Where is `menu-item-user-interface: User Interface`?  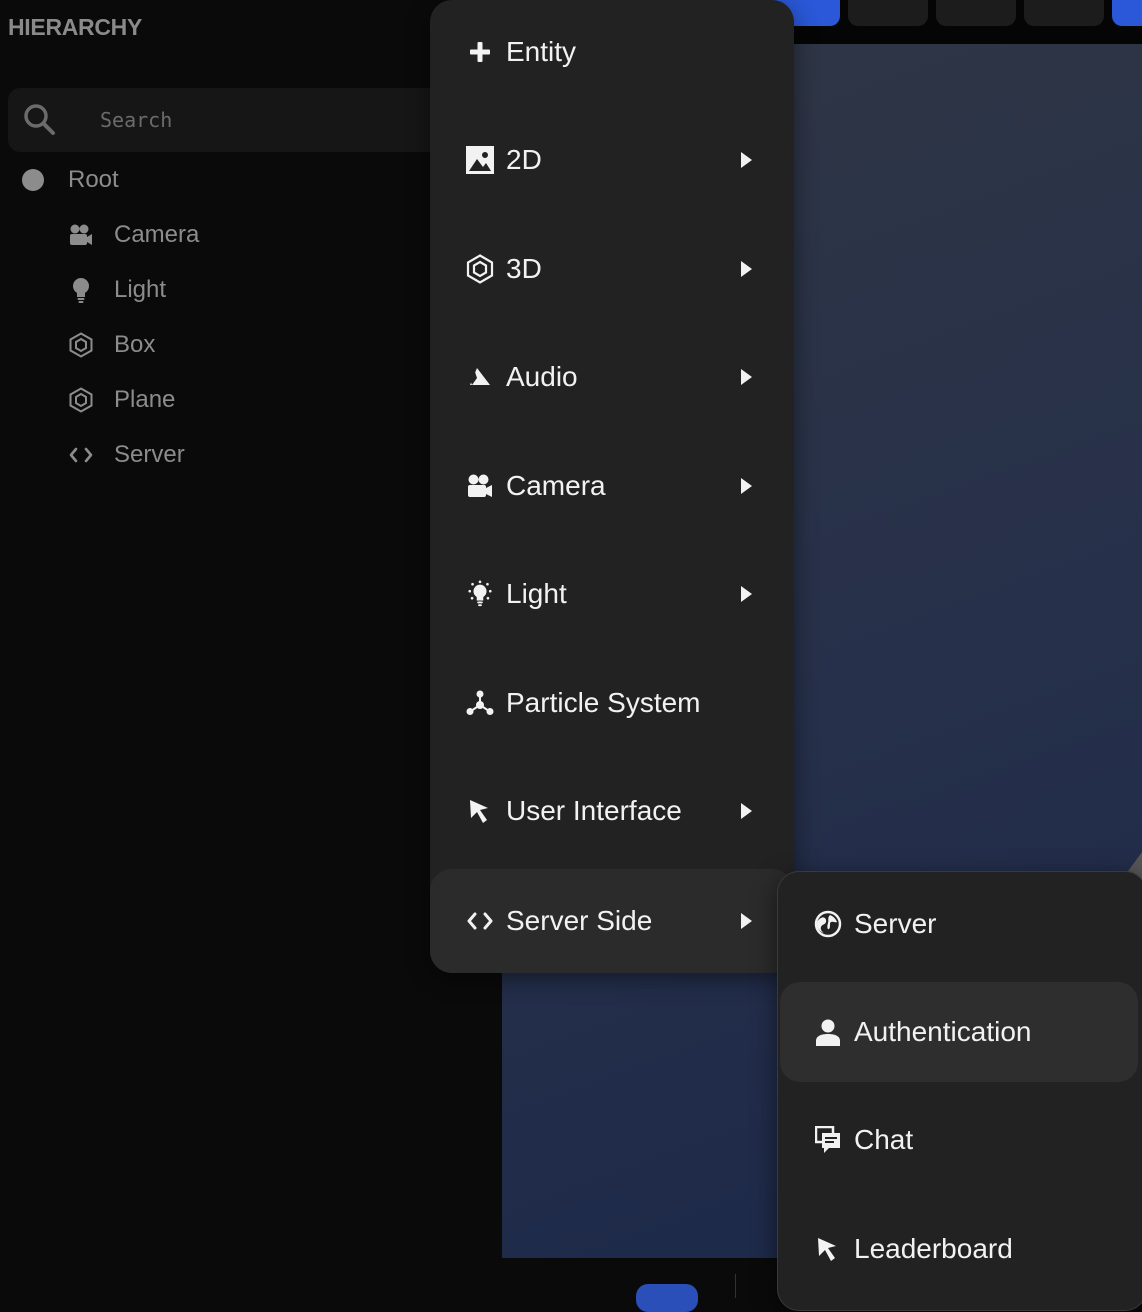
menu-item-user-interface: User Interface is located at coordinates (612, 811).